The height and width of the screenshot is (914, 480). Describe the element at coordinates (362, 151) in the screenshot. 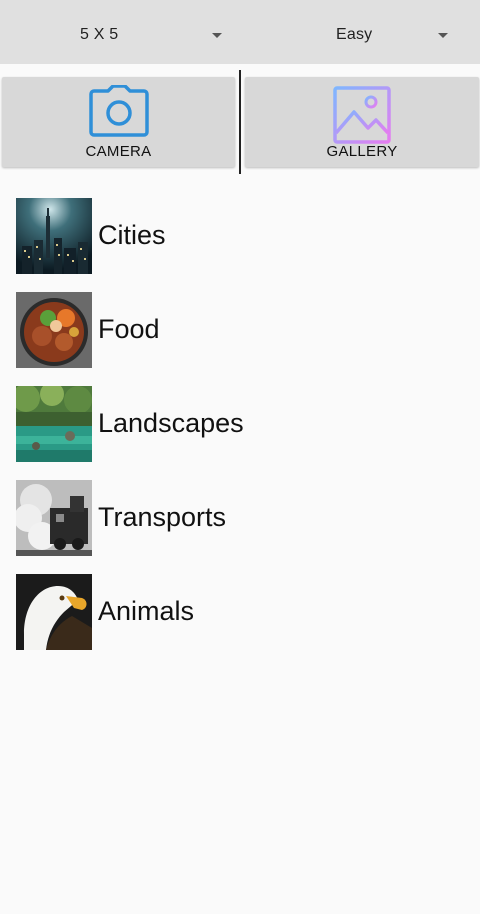

I see `gallery-label: GALLERY` at that location.